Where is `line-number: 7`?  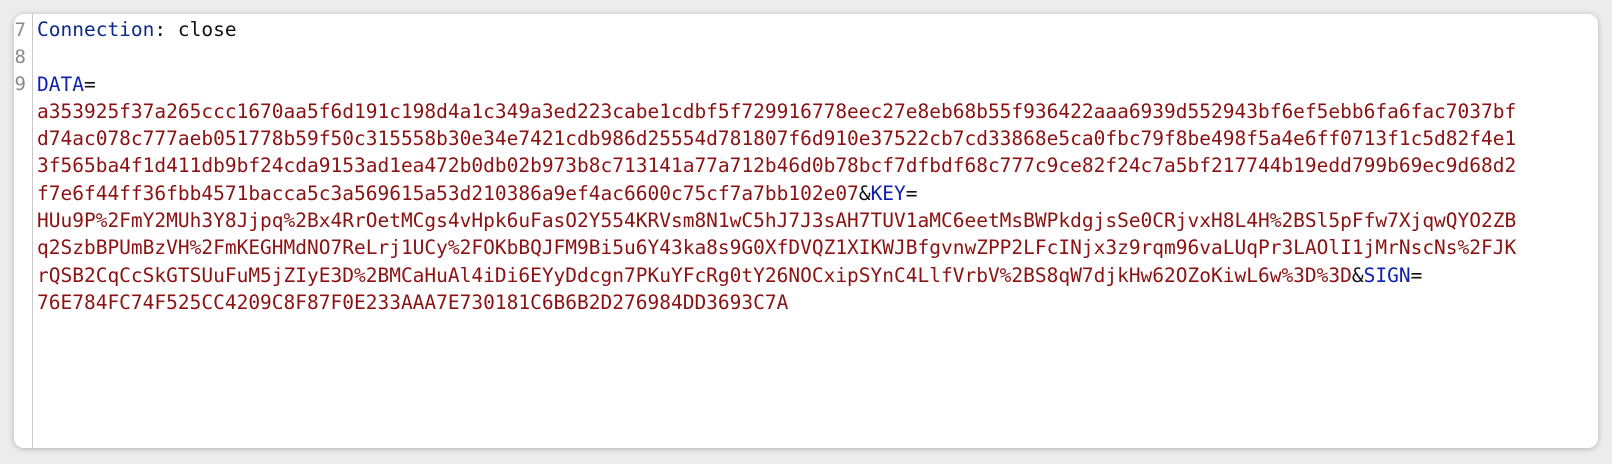 line-number: 7 is located at coordinates (20, 30).